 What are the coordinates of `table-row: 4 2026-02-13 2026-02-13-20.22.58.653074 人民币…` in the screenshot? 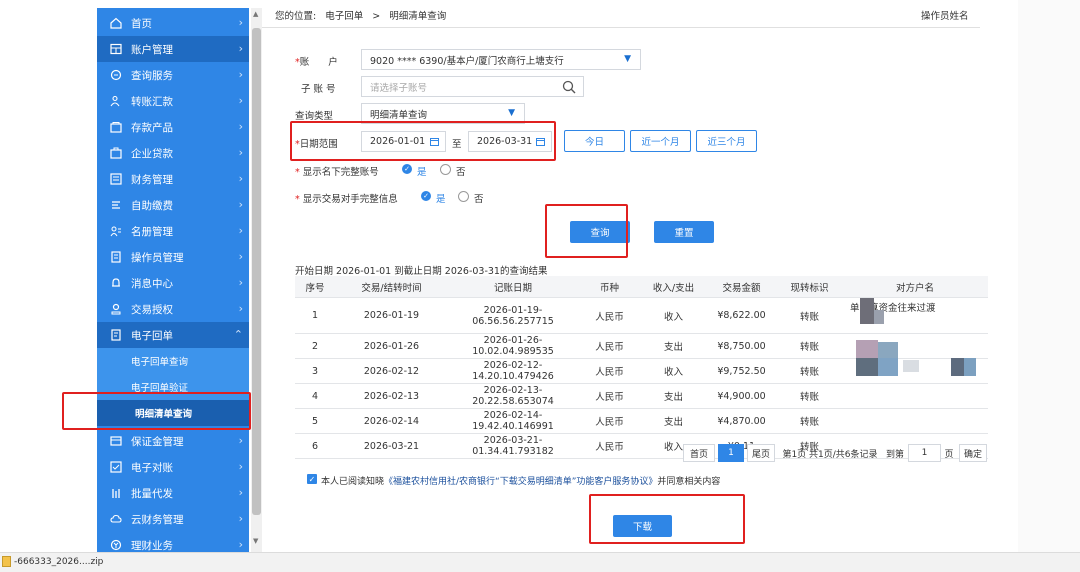 It's located at (641, 396).